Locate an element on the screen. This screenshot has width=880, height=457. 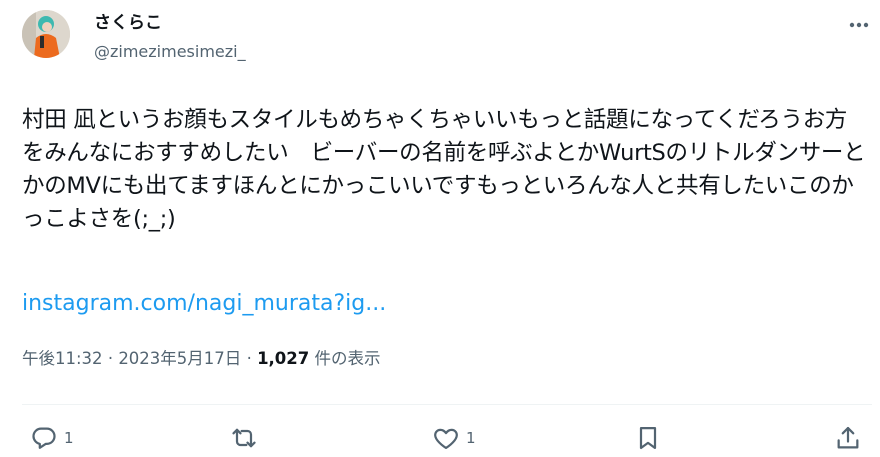
more-icon is located at coordinates (859, 25).